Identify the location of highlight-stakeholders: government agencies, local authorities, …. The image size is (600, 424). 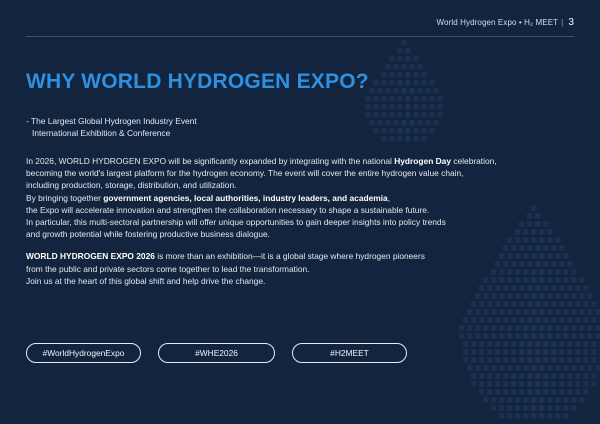
(245, 197).